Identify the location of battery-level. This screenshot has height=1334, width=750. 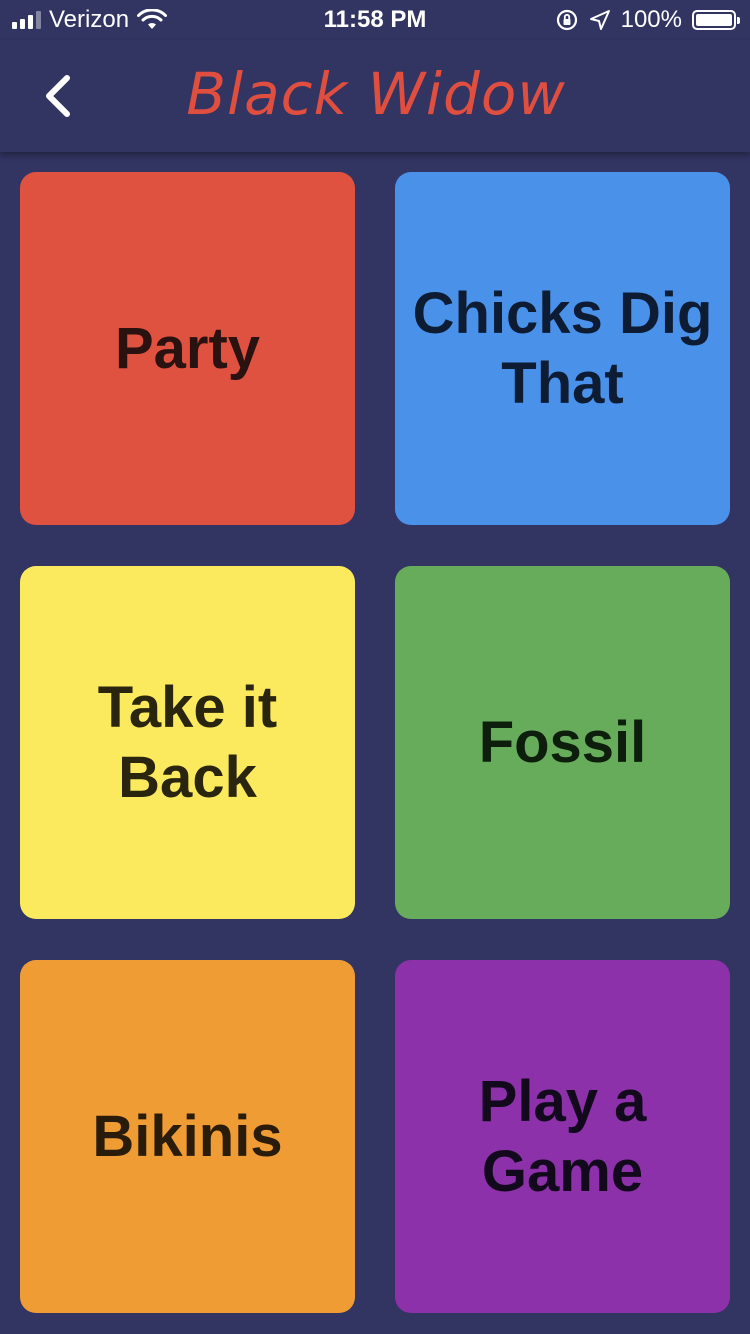
(714, 20).